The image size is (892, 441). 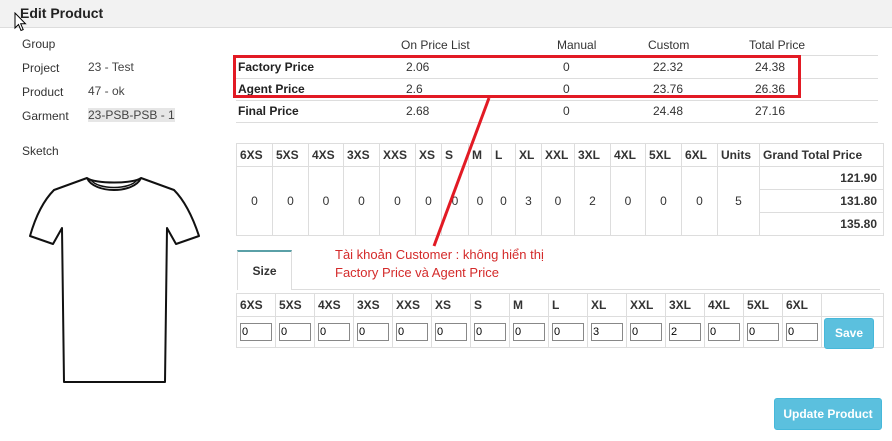 I want to click on size-col-header: S, so click(x=490, y=305).